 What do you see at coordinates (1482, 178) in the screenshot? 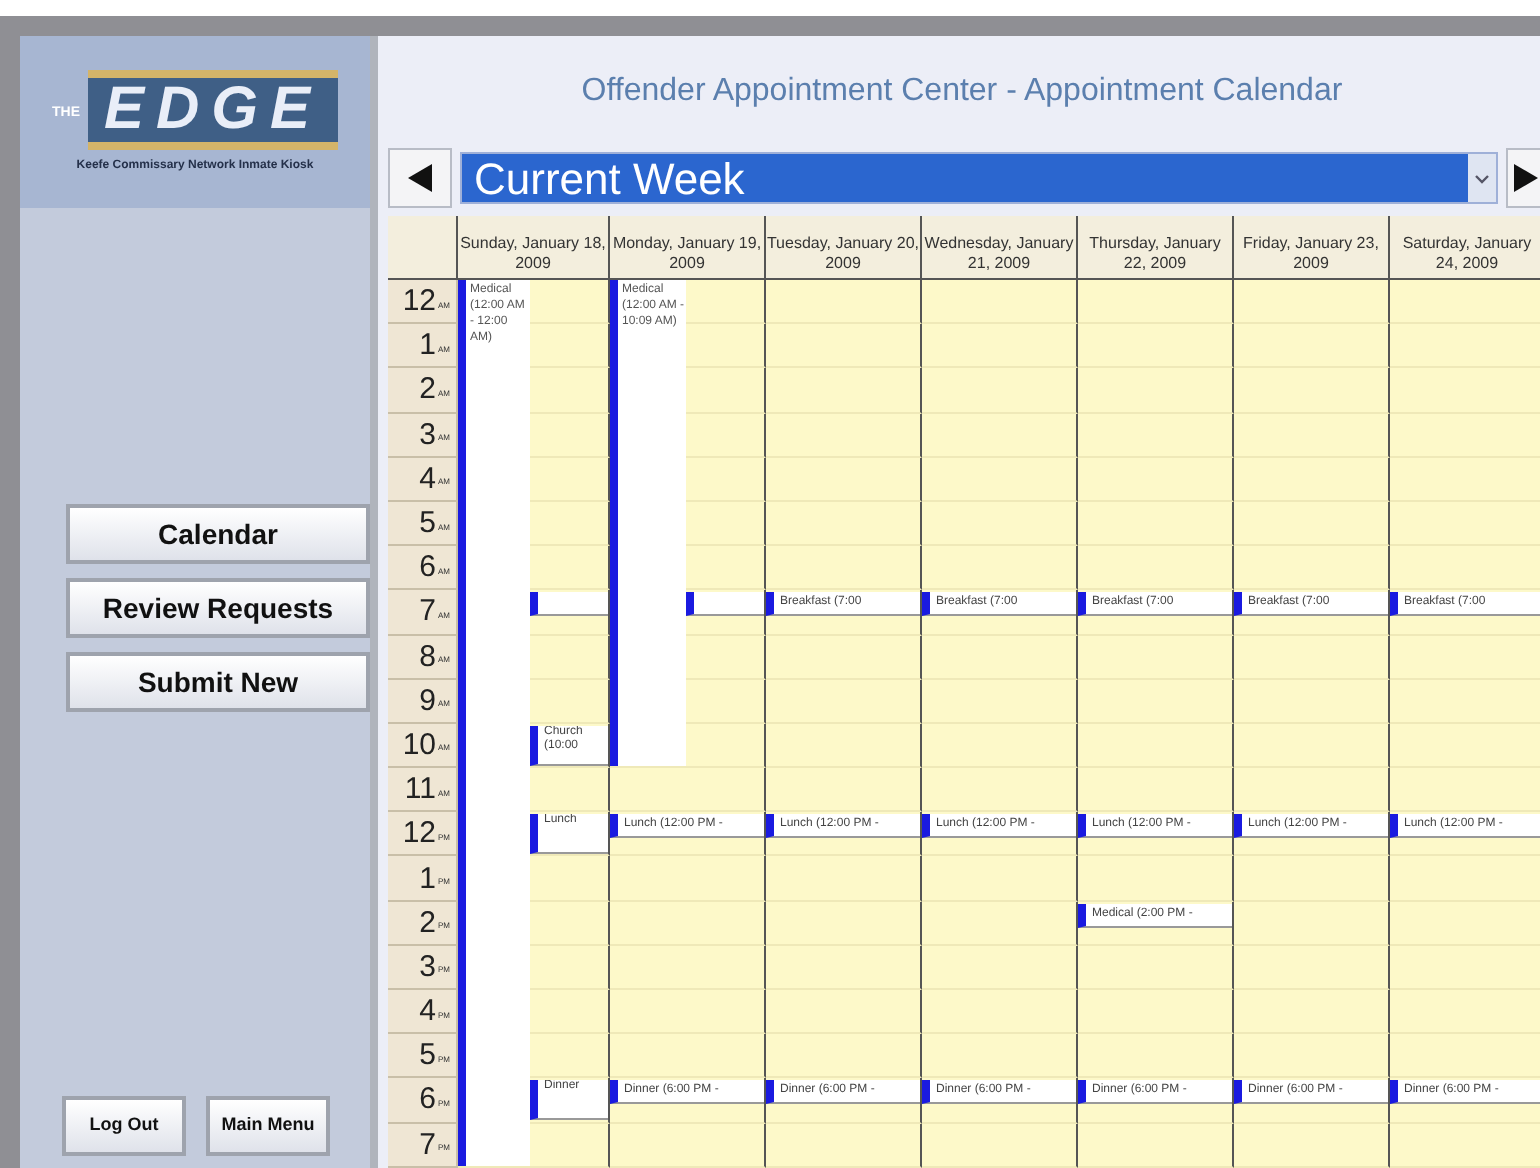
I see `chevron-down-icon` at bounding box center [1482, 178].